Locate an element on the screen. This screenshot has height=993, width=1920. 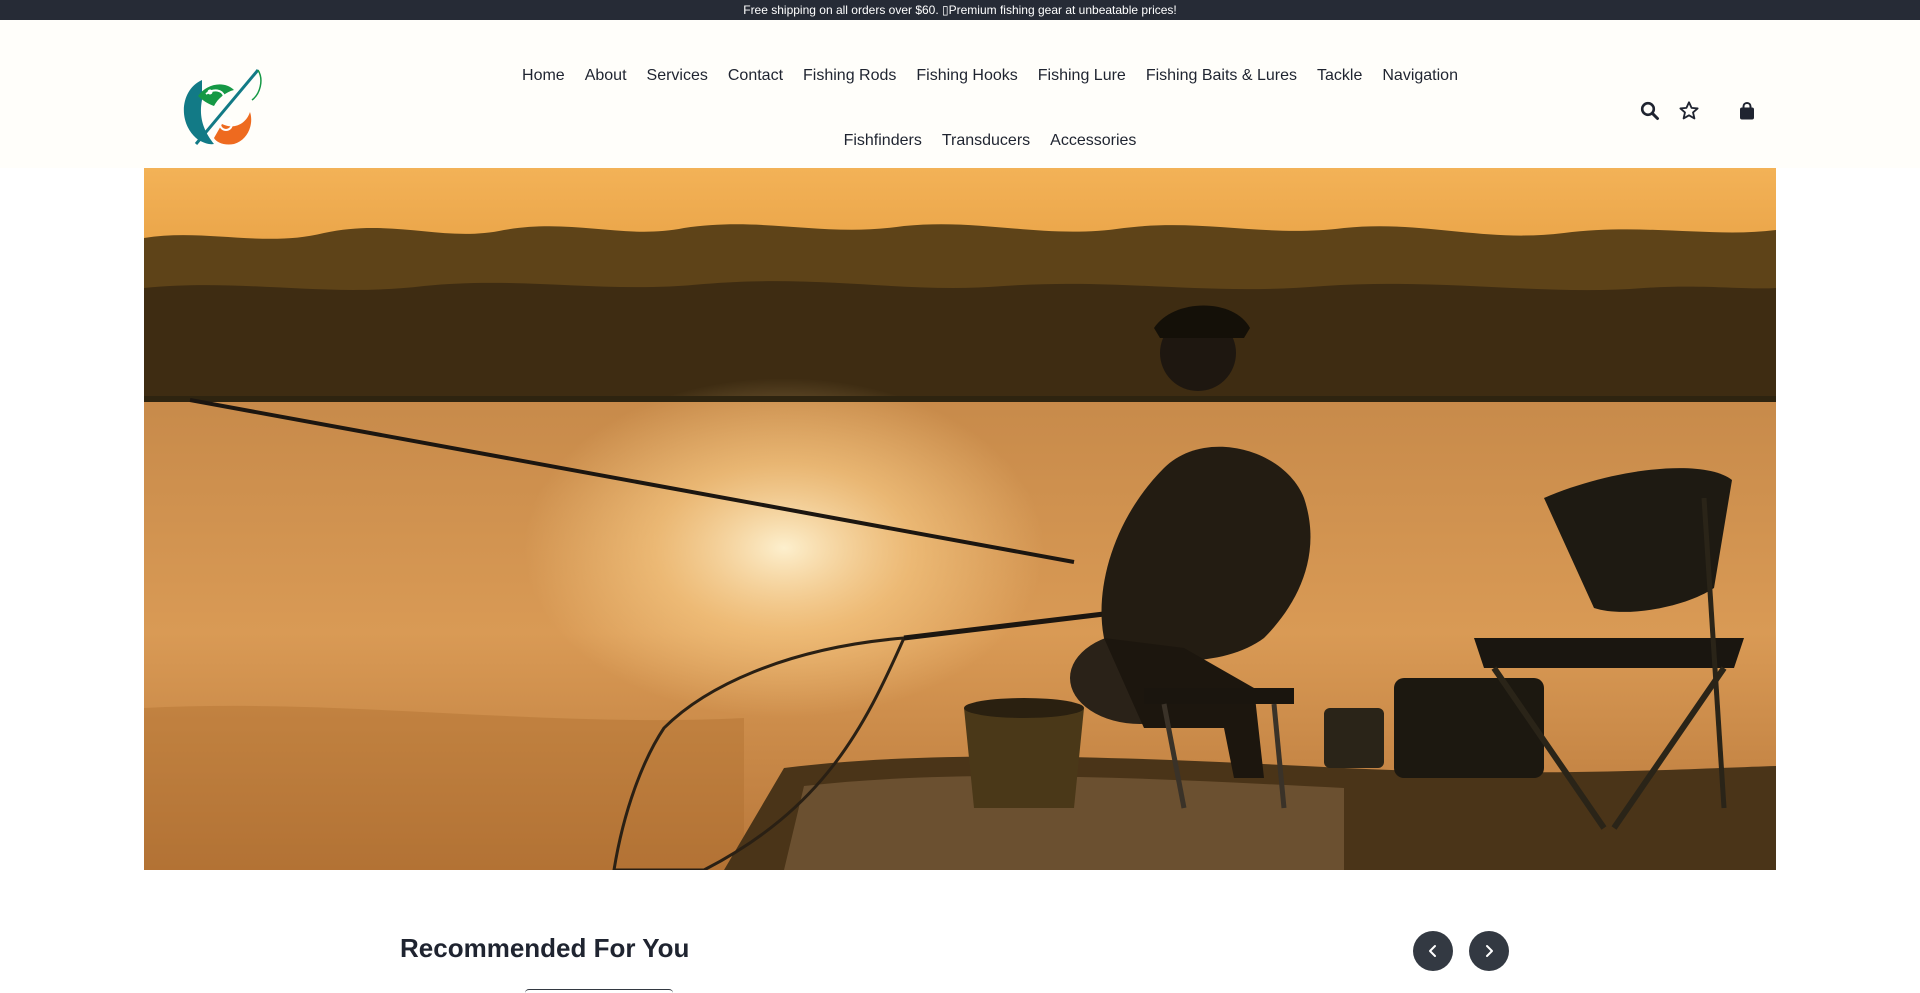
nav-fishing-hooks: Fishing Hooks is located at coordinates (966, 76).